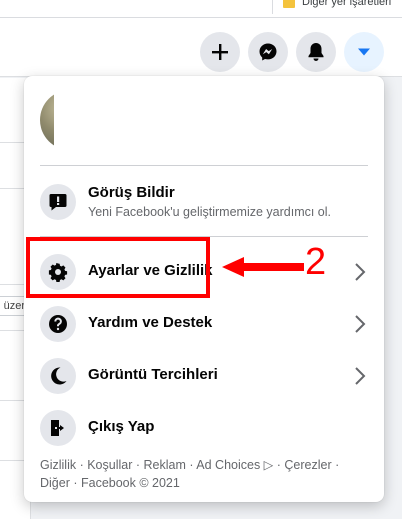 The width and height of the screenshot is (402, 519). What do you see at coordinates (150, 322) in the screenshot?
I see `help-support-label: Yardım ve Destek` at bounding box center [150, 322].